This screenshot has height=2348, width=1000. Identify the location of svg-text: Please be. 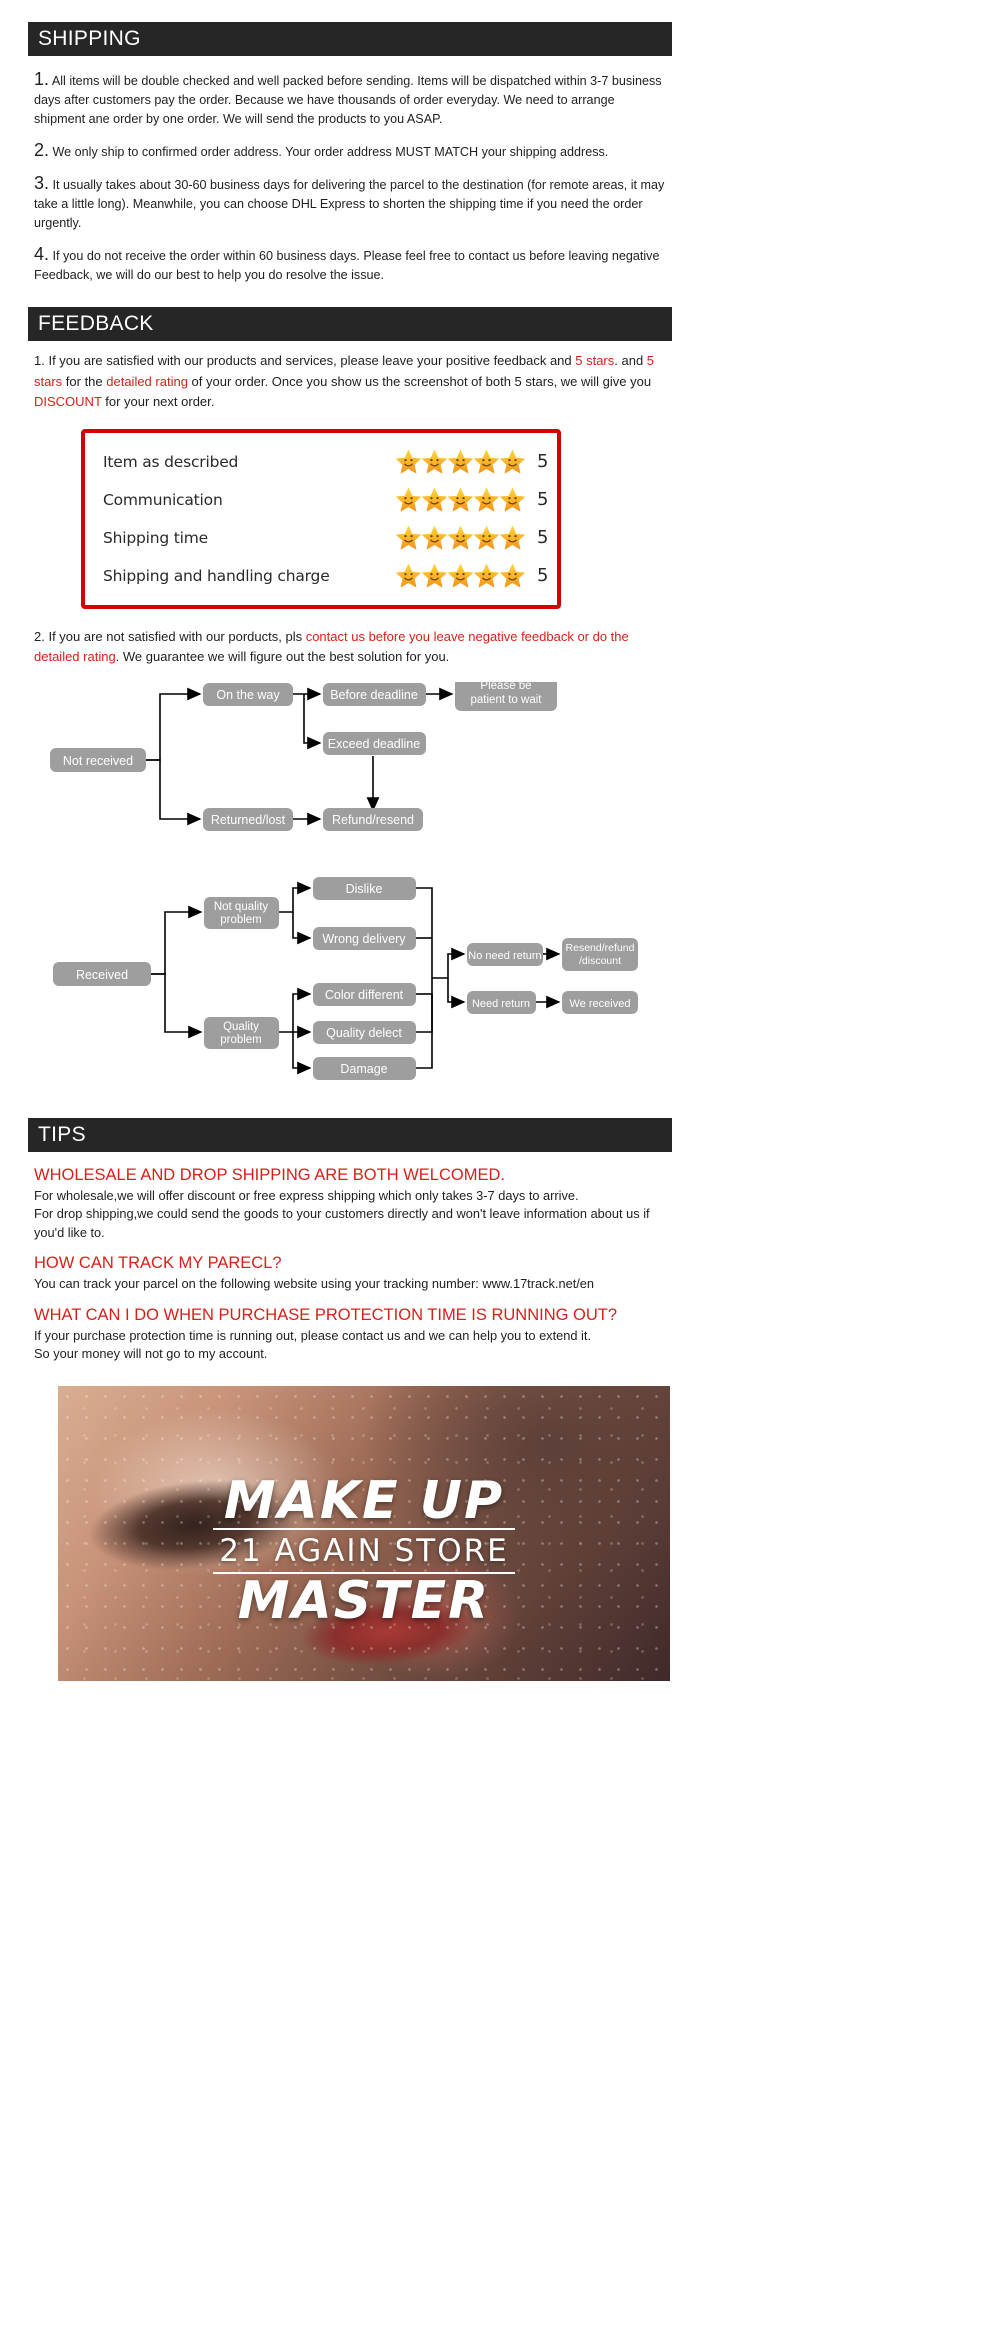
(505, 687).